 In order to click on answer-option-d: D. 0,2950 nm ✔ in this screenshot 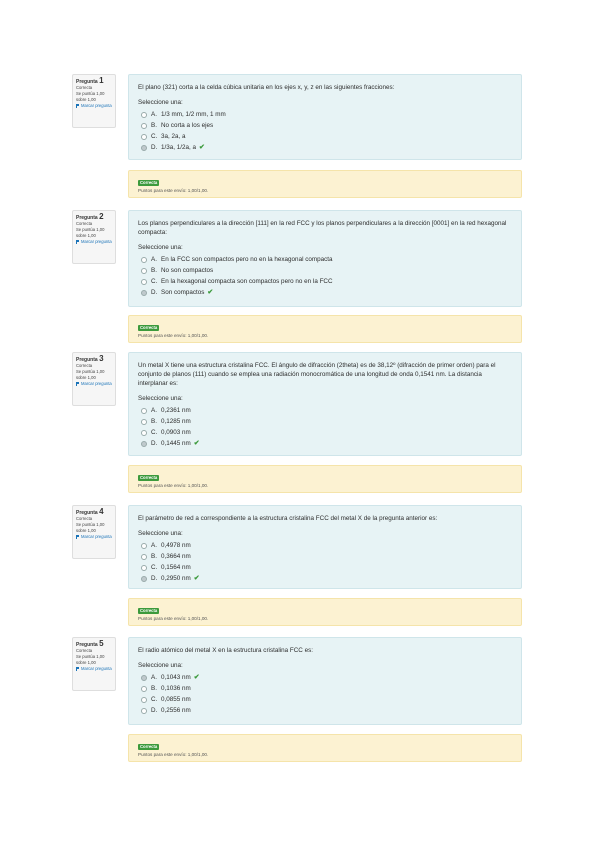, I will do `click(325, 578)`.